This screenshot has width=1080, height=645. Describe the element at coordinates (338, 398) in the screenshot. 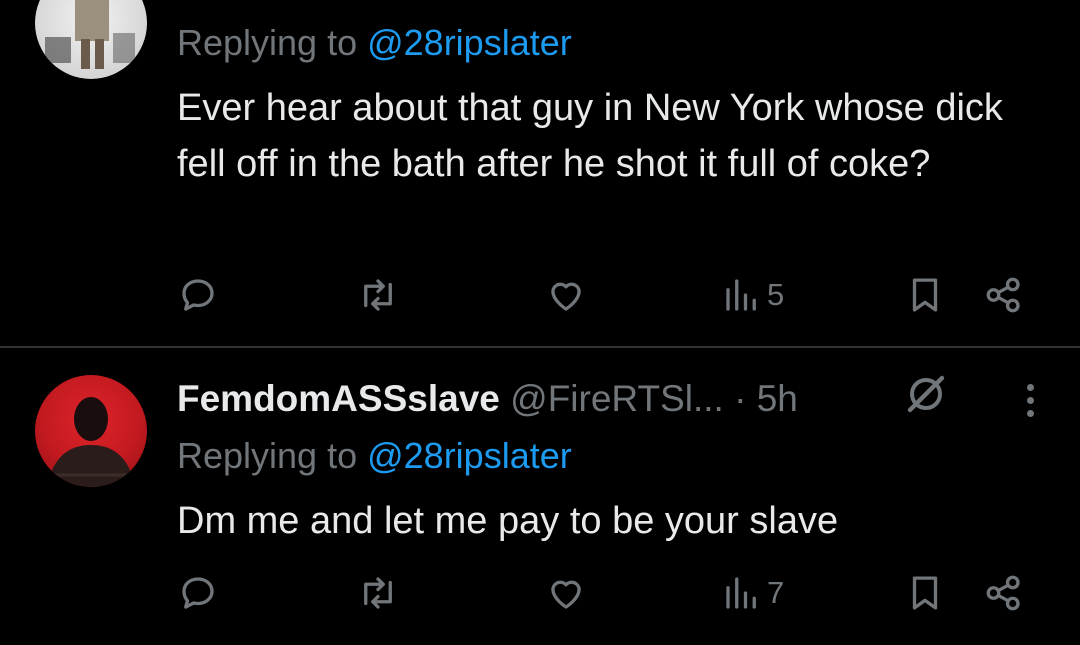

I see `display-name: FemdomASSslave` at that location.